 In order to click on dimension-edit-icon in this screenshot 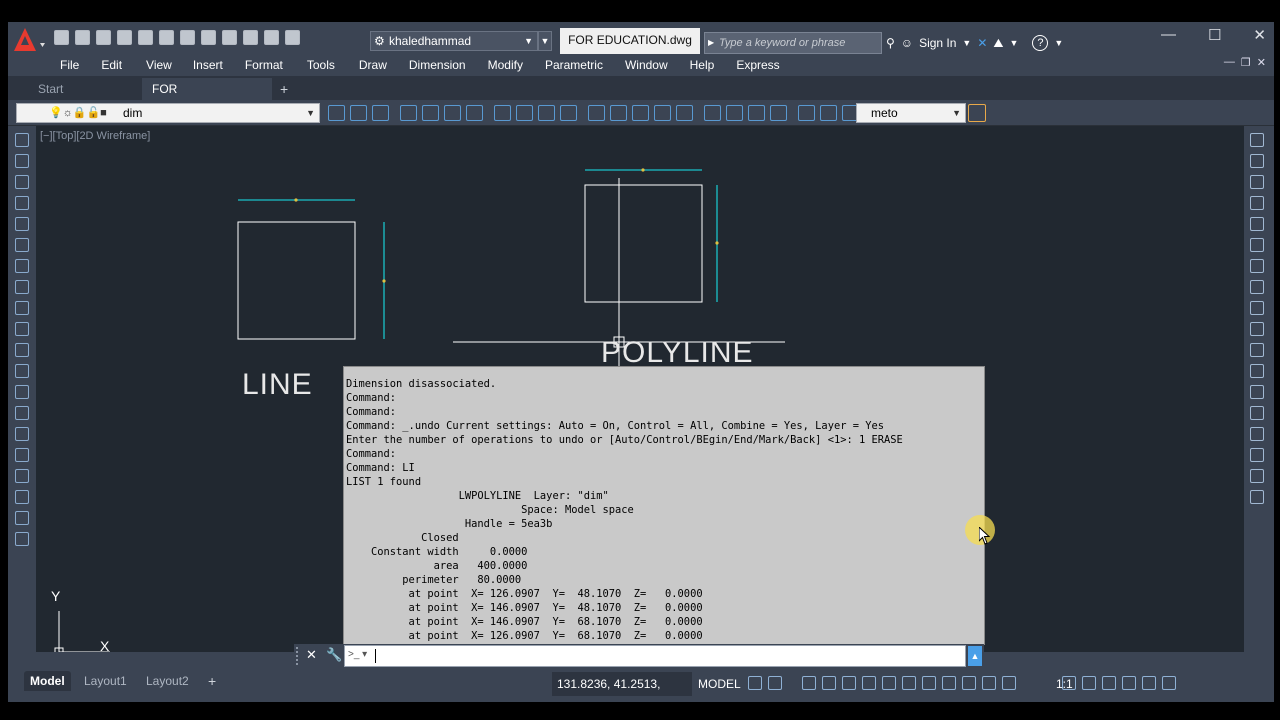, I will do `click(806, 113)`.